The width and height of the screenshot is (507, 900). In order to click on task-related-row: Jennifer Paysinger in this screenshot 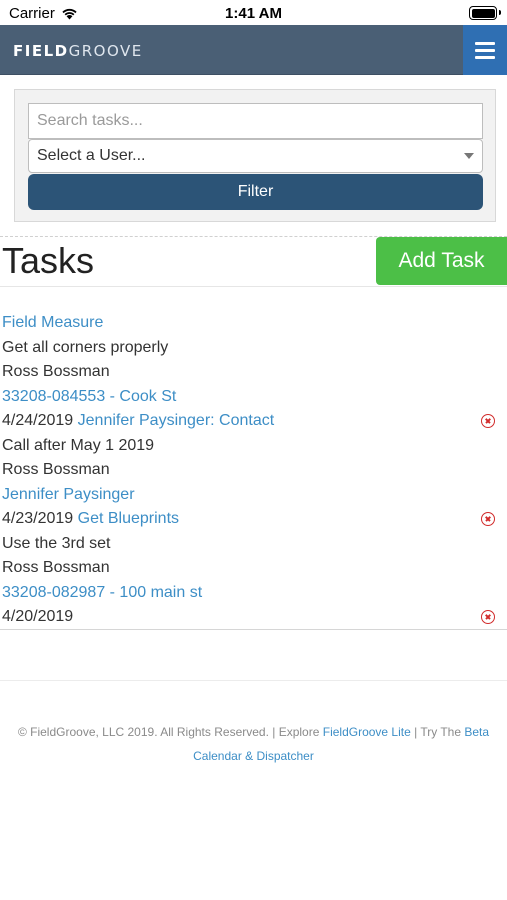, I will do `click(253, 495)`.